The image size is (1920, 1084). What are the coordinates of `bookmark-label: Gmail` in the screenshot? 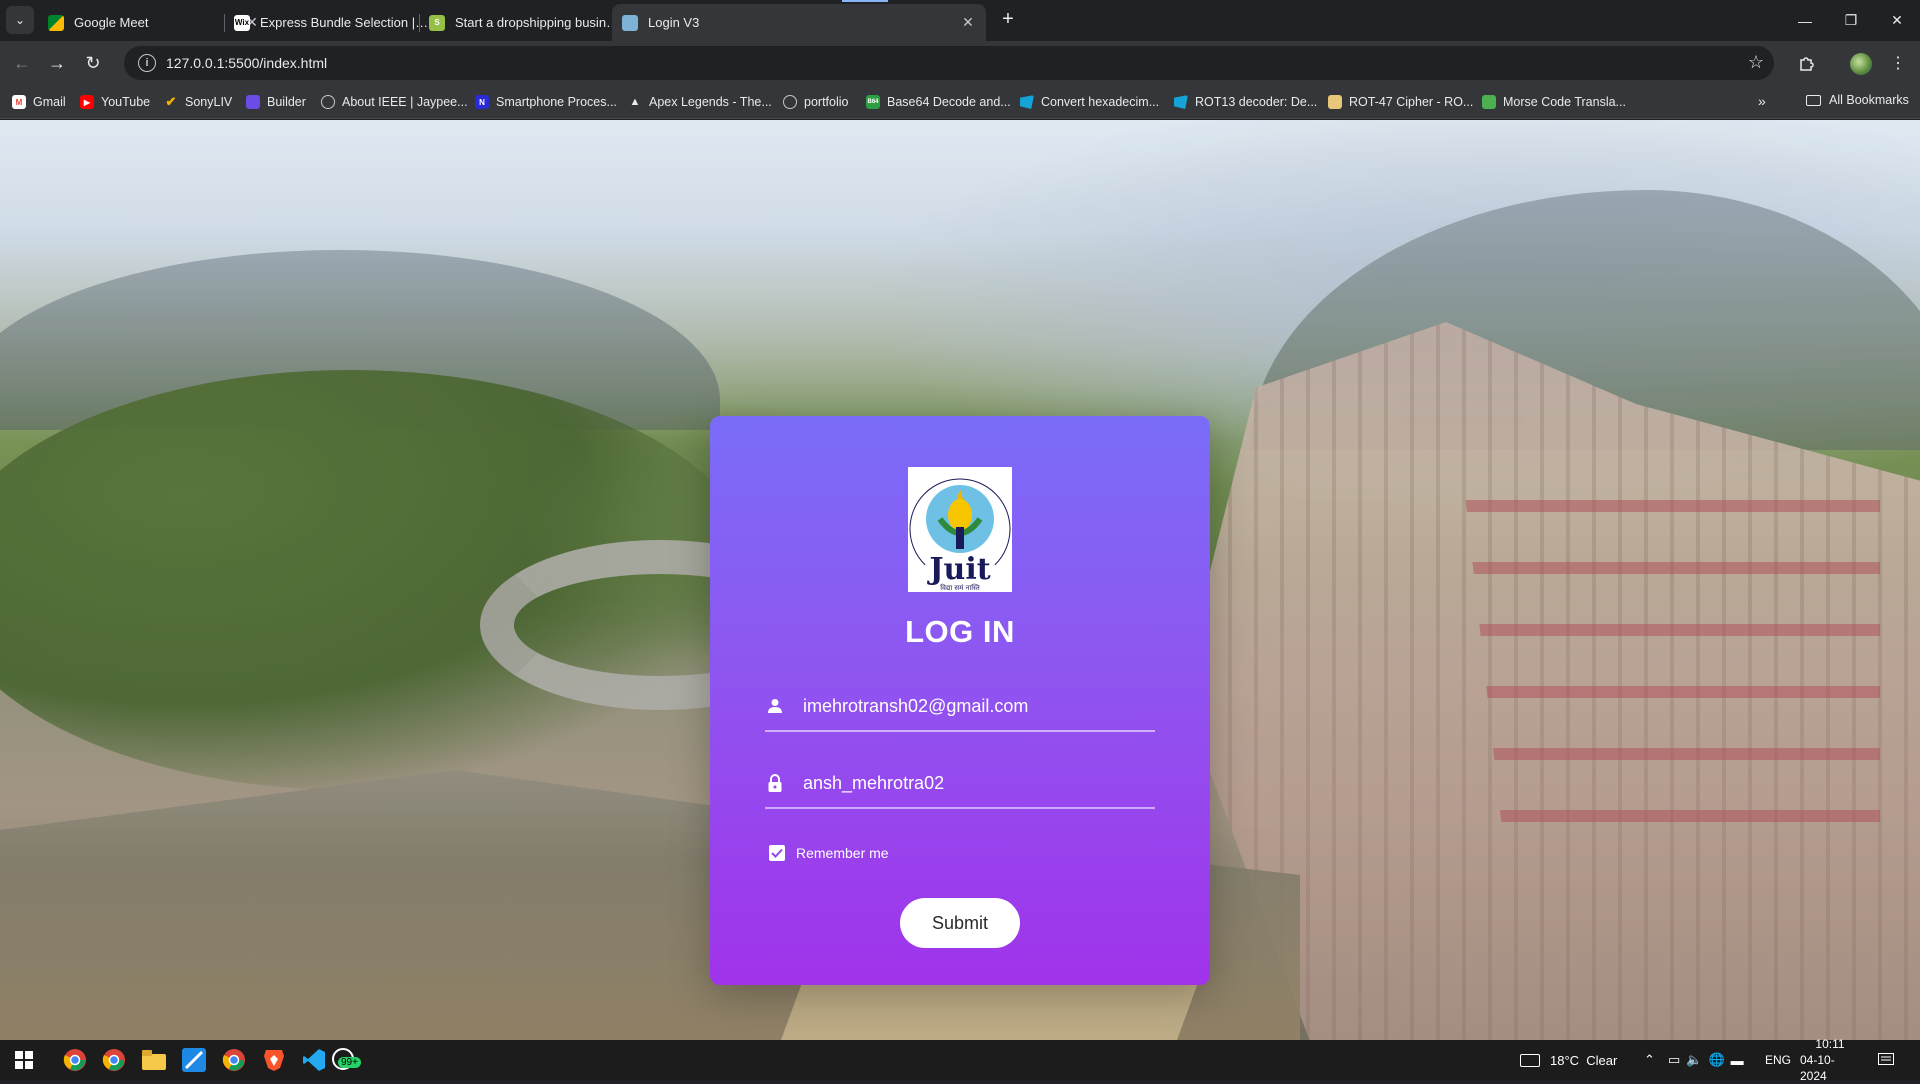 It's located at (49, 102).